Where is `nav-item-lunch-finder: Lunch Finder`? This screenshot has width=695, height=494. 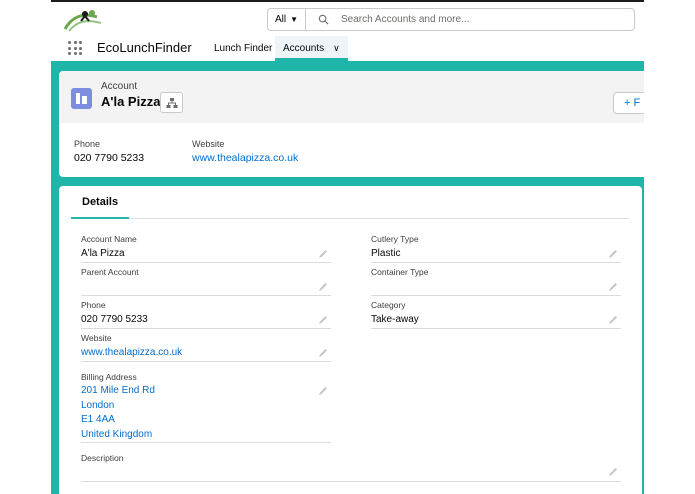 nav-item-lunch-finder: Lunch Finder is located at coordinates (243, 48).